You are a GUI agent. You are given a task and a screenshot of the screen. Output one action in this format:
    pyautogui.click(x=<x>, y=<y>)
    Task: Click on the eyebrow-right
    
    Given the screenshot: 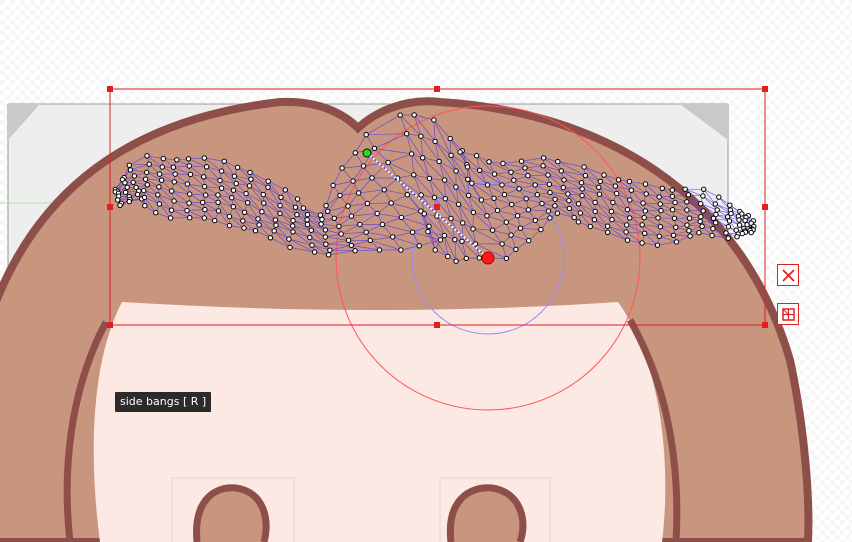 What is the action you would take?
    pyautogui.click(x=486, y=513)
    